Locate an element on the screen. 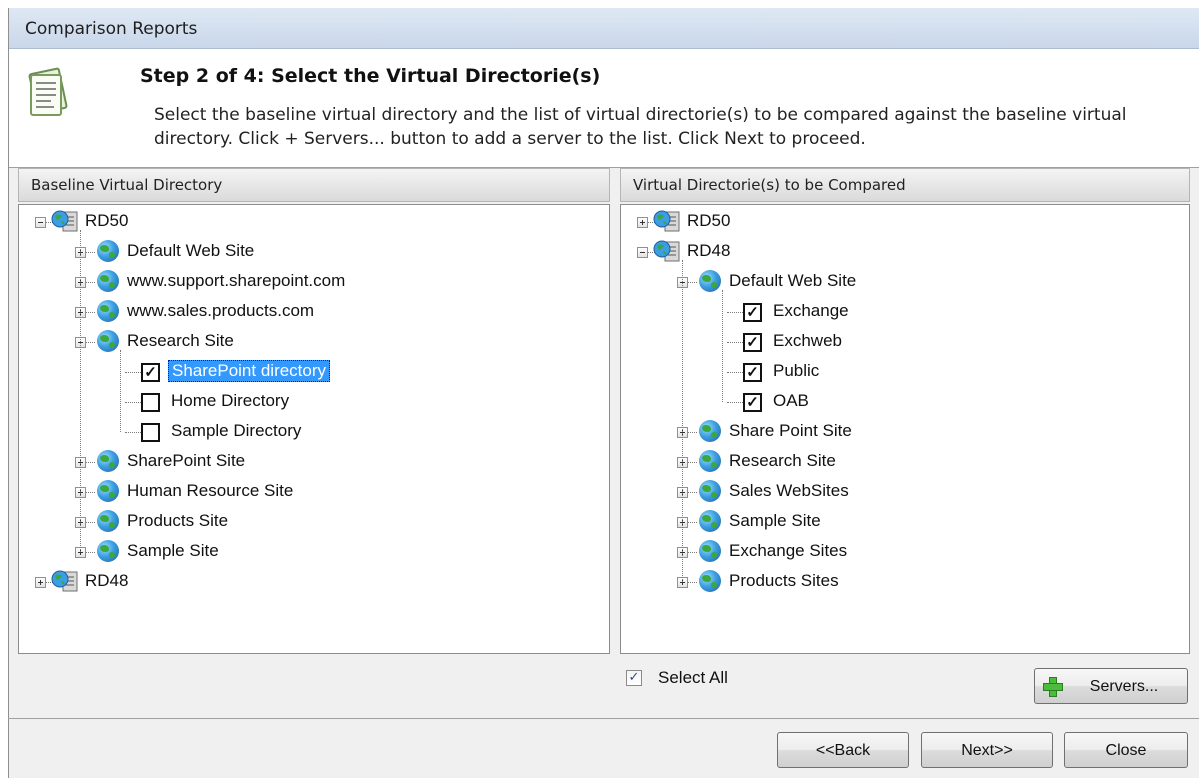  tree-node: www.support.sharepoint.com is located at coordinates (314, 282).